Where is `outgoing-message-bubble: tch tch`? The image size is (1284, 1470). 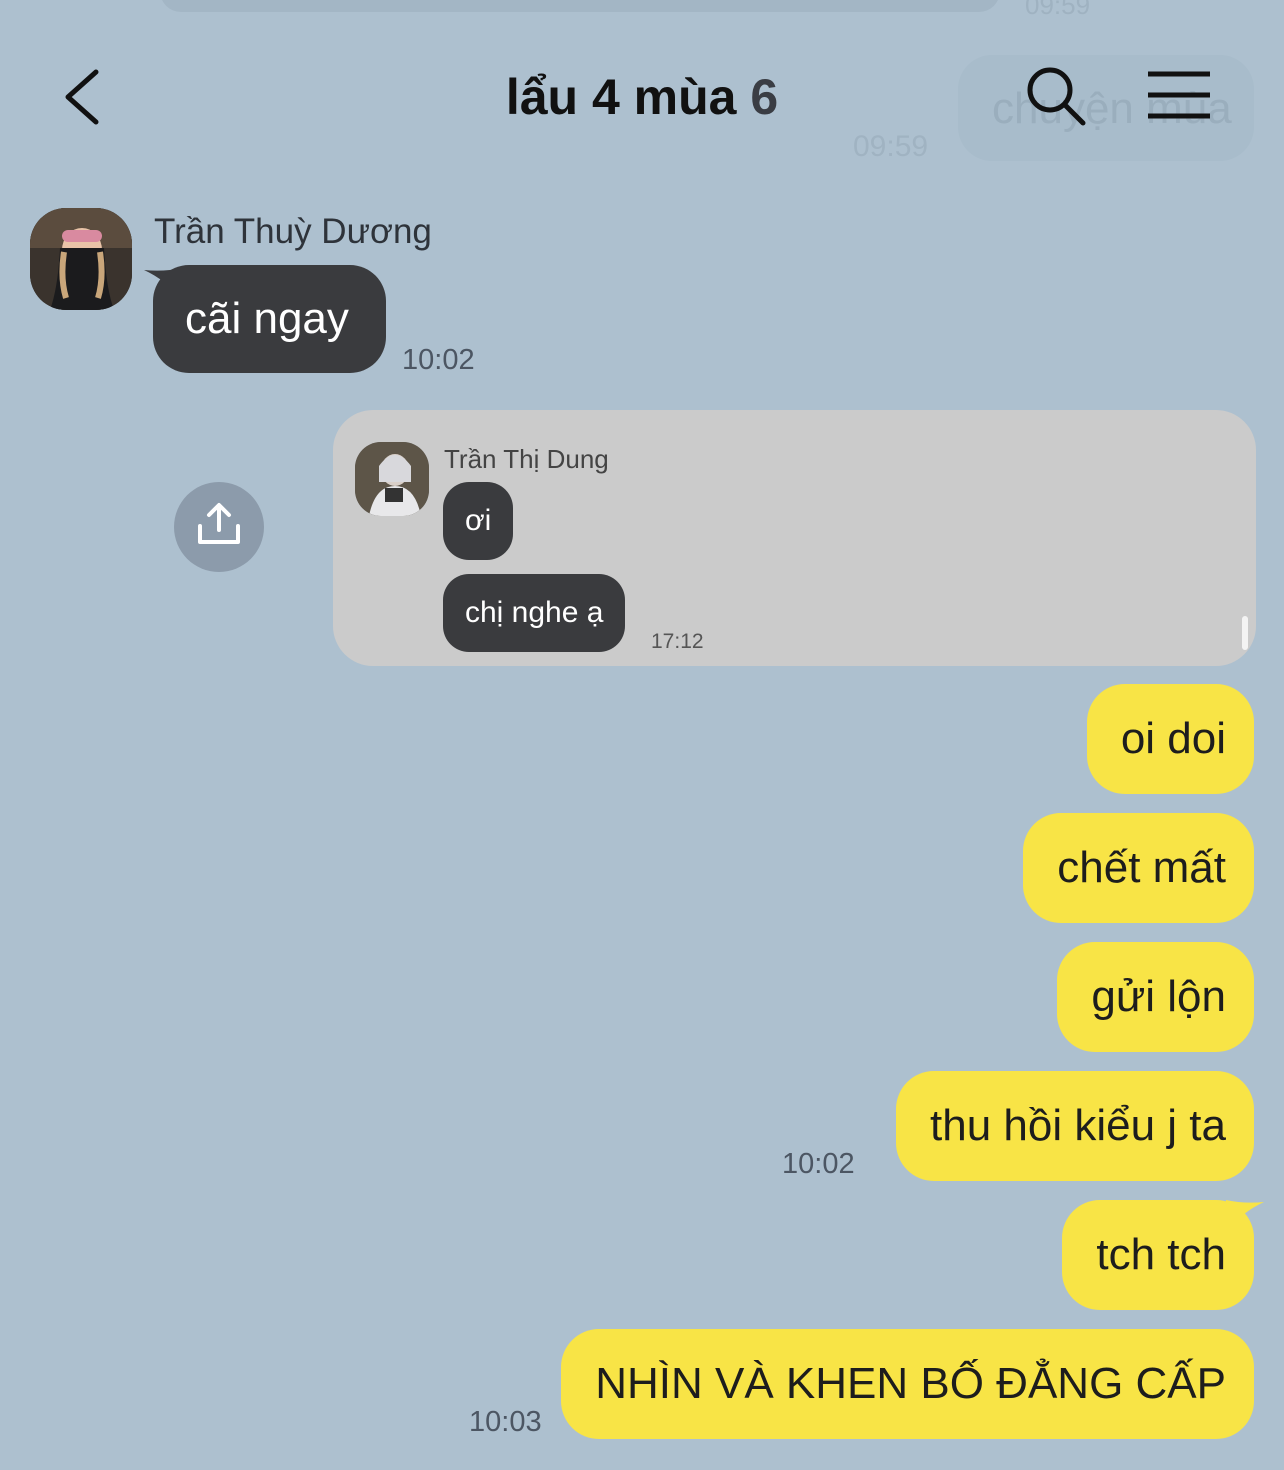
outgoing-message-bubble: tch tch is located at coordinates (1158, 1255).